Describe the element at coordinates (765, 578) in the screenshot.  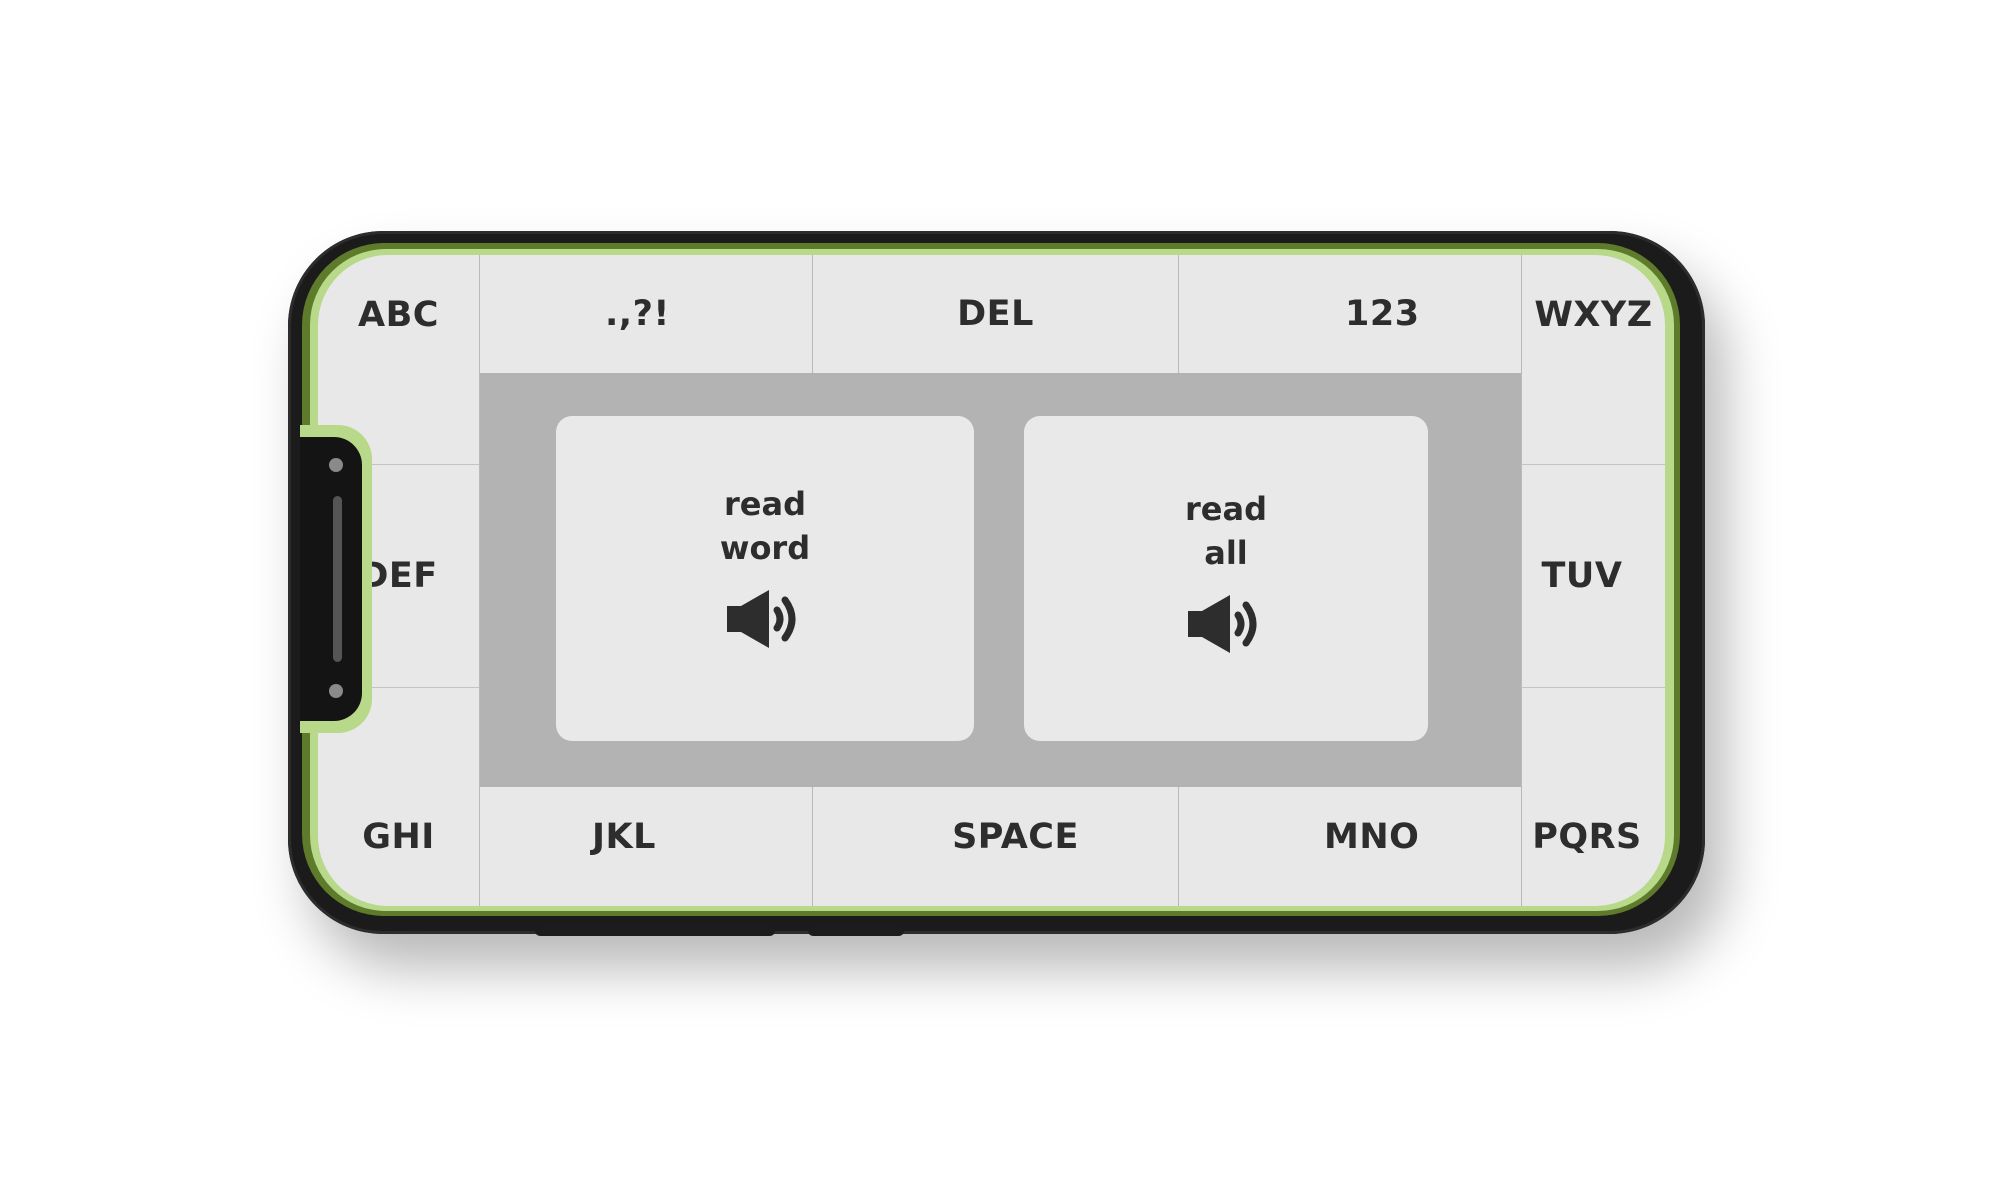
I see `read-word-button: read word` at that location.